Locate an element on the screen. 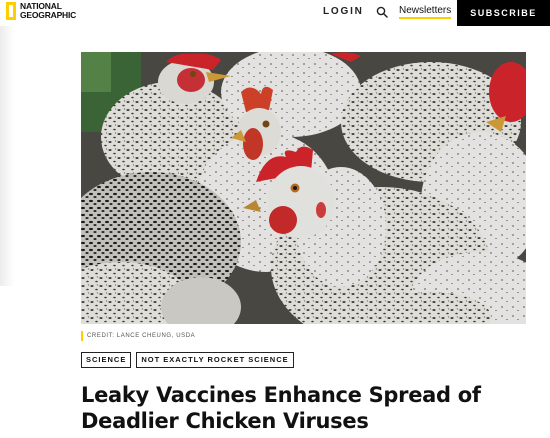  logo-line-2: GEOGRAPHIC is located at coordinates (48, 15).